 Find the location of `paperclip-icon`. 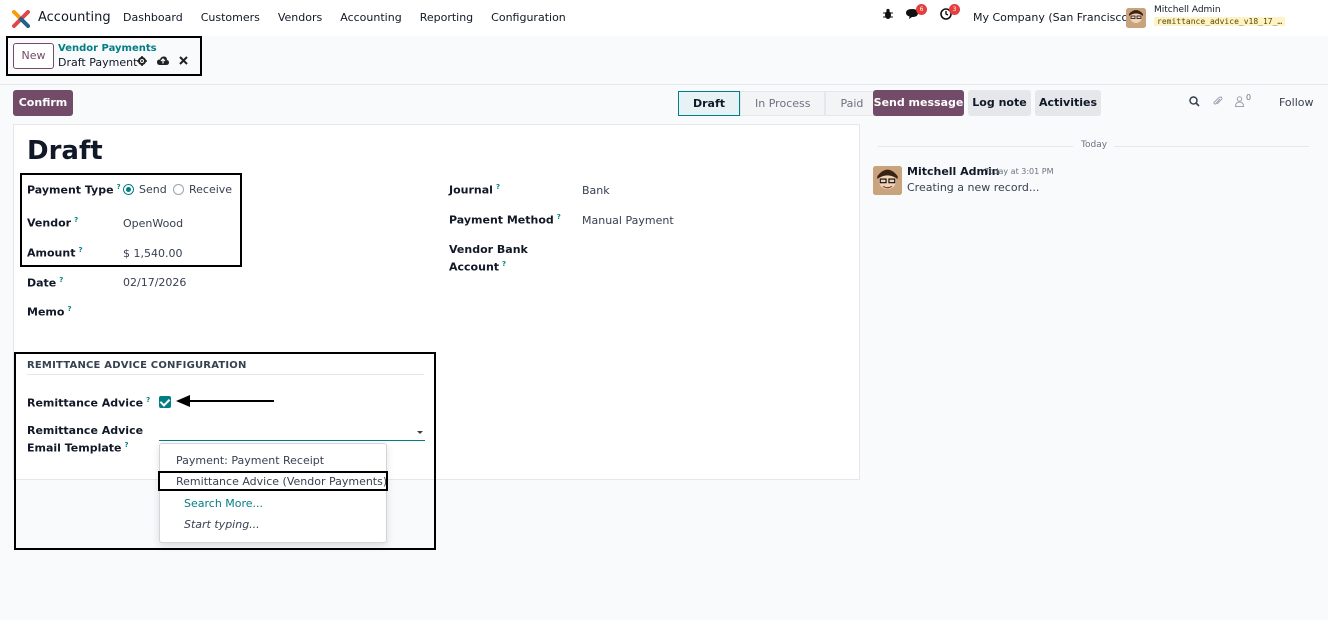

paperclip-icon is located at coordinates (1217, 101).